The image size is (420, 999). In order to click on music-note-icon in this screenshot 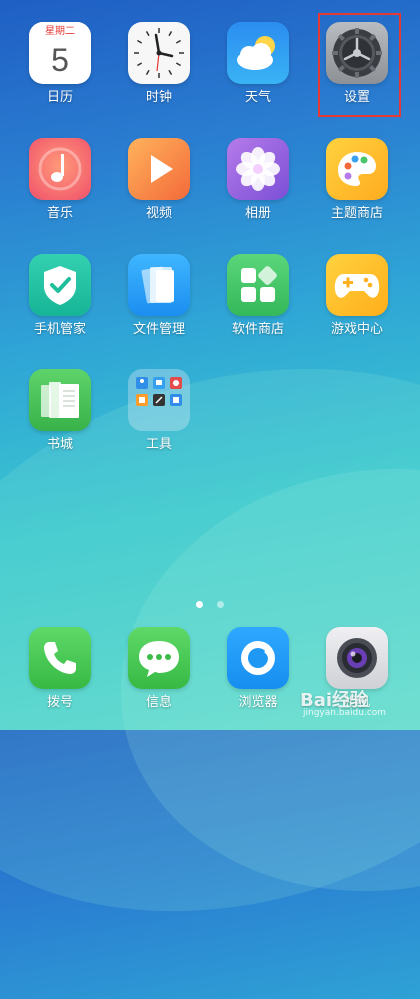, I will do `click(60, 169)`.